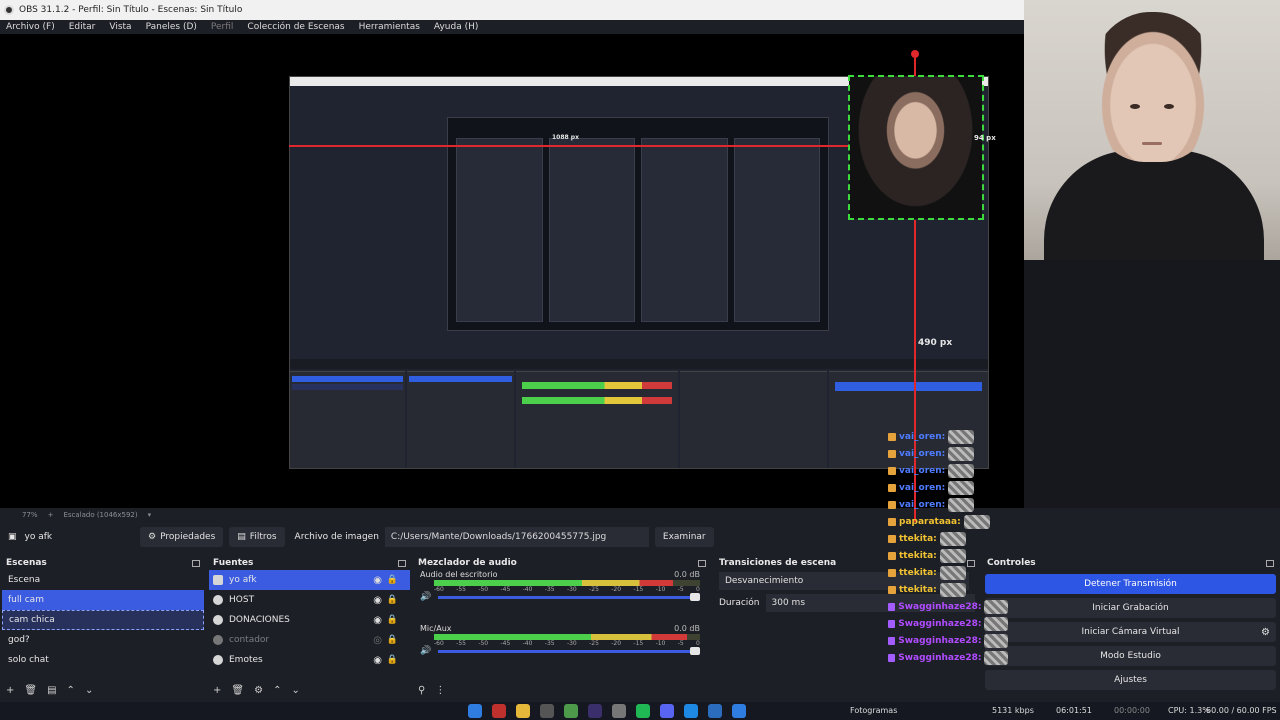  I want to click on windows-start-icon, so click(475, 711).